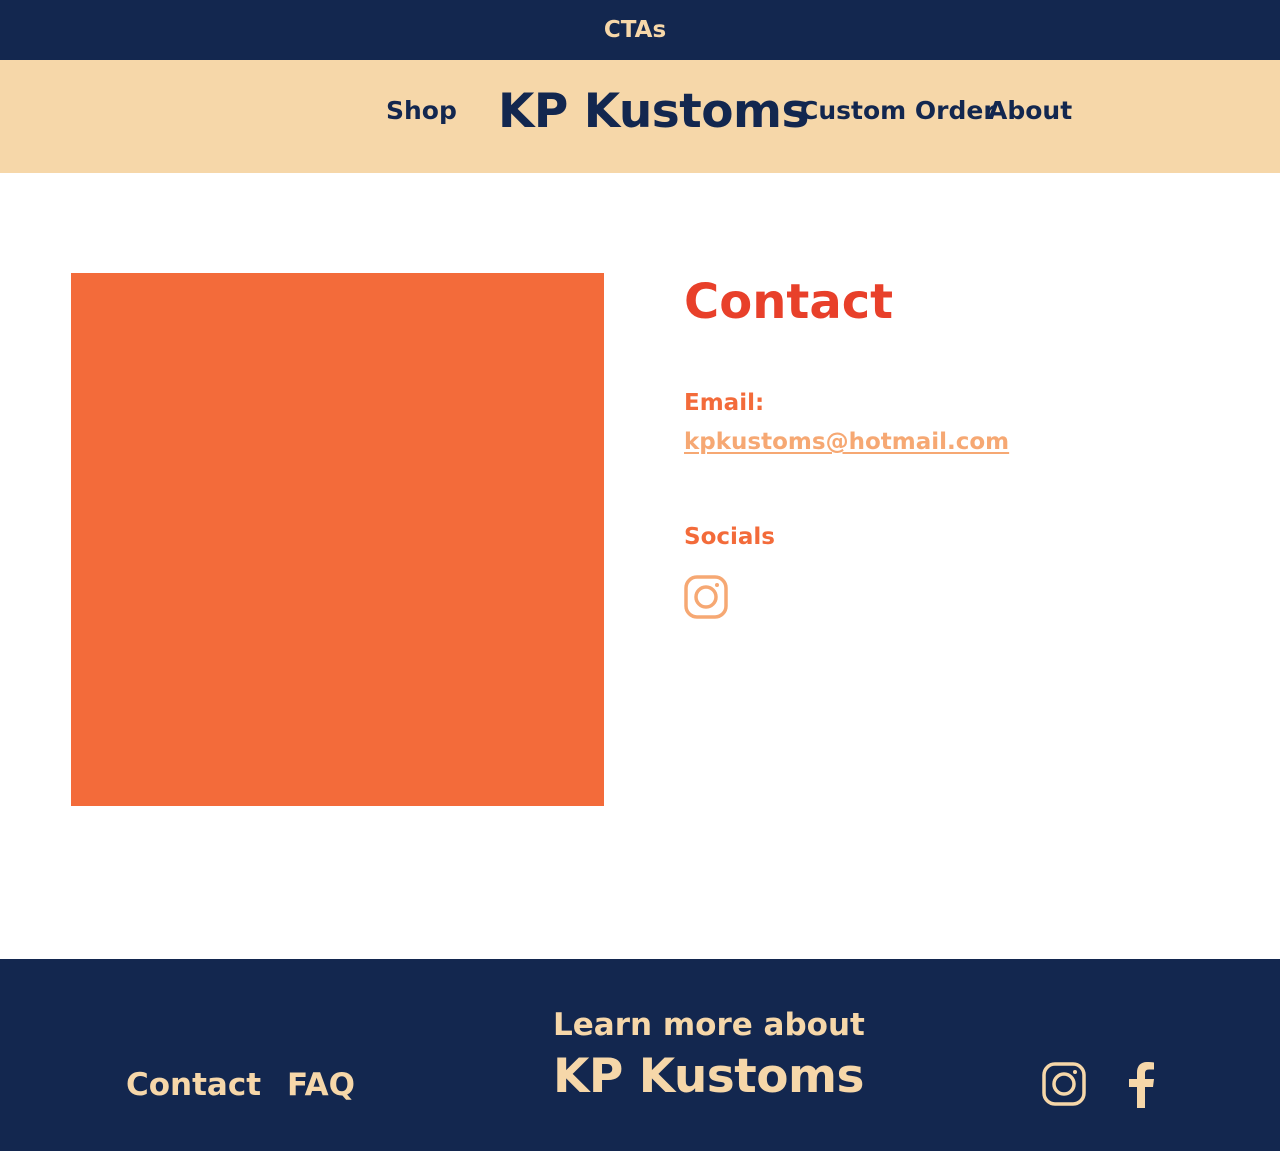 This screenshot has width=1280, height=1151. What do you see at coordinates (729, 537) in the screenshot?
I see `socials-label: Socials` at bounding box center [729, 537].